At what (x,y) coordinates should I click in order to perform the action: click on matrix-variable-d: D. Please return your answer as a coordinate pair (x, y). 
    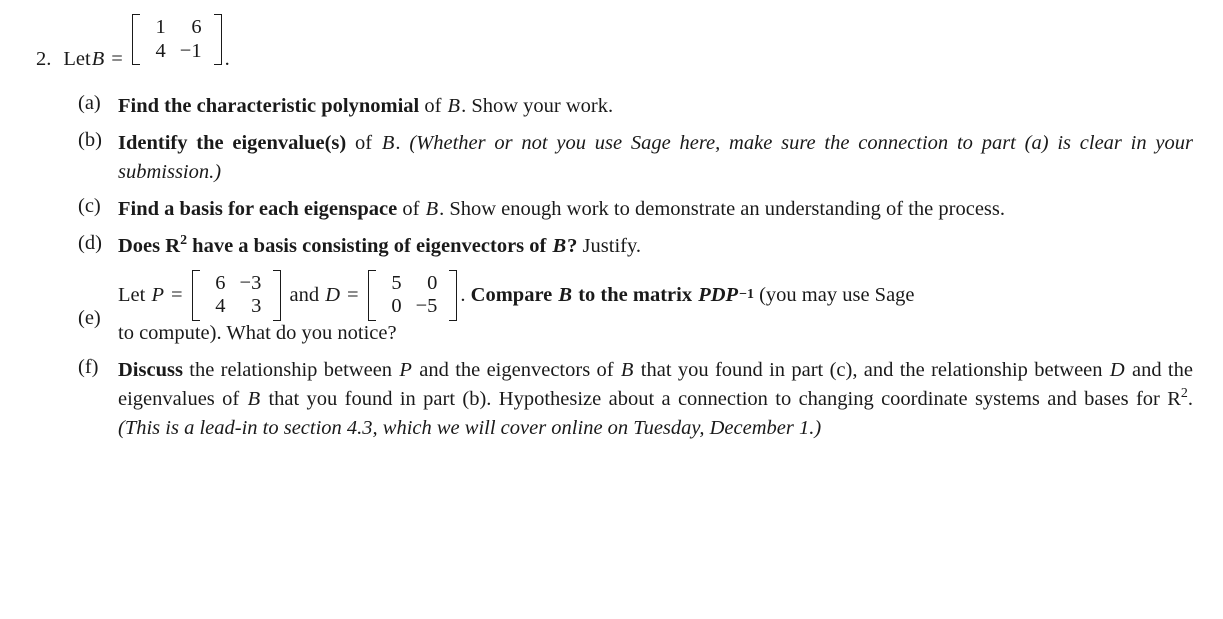
    Looking at the image, I should click on (333, 294).